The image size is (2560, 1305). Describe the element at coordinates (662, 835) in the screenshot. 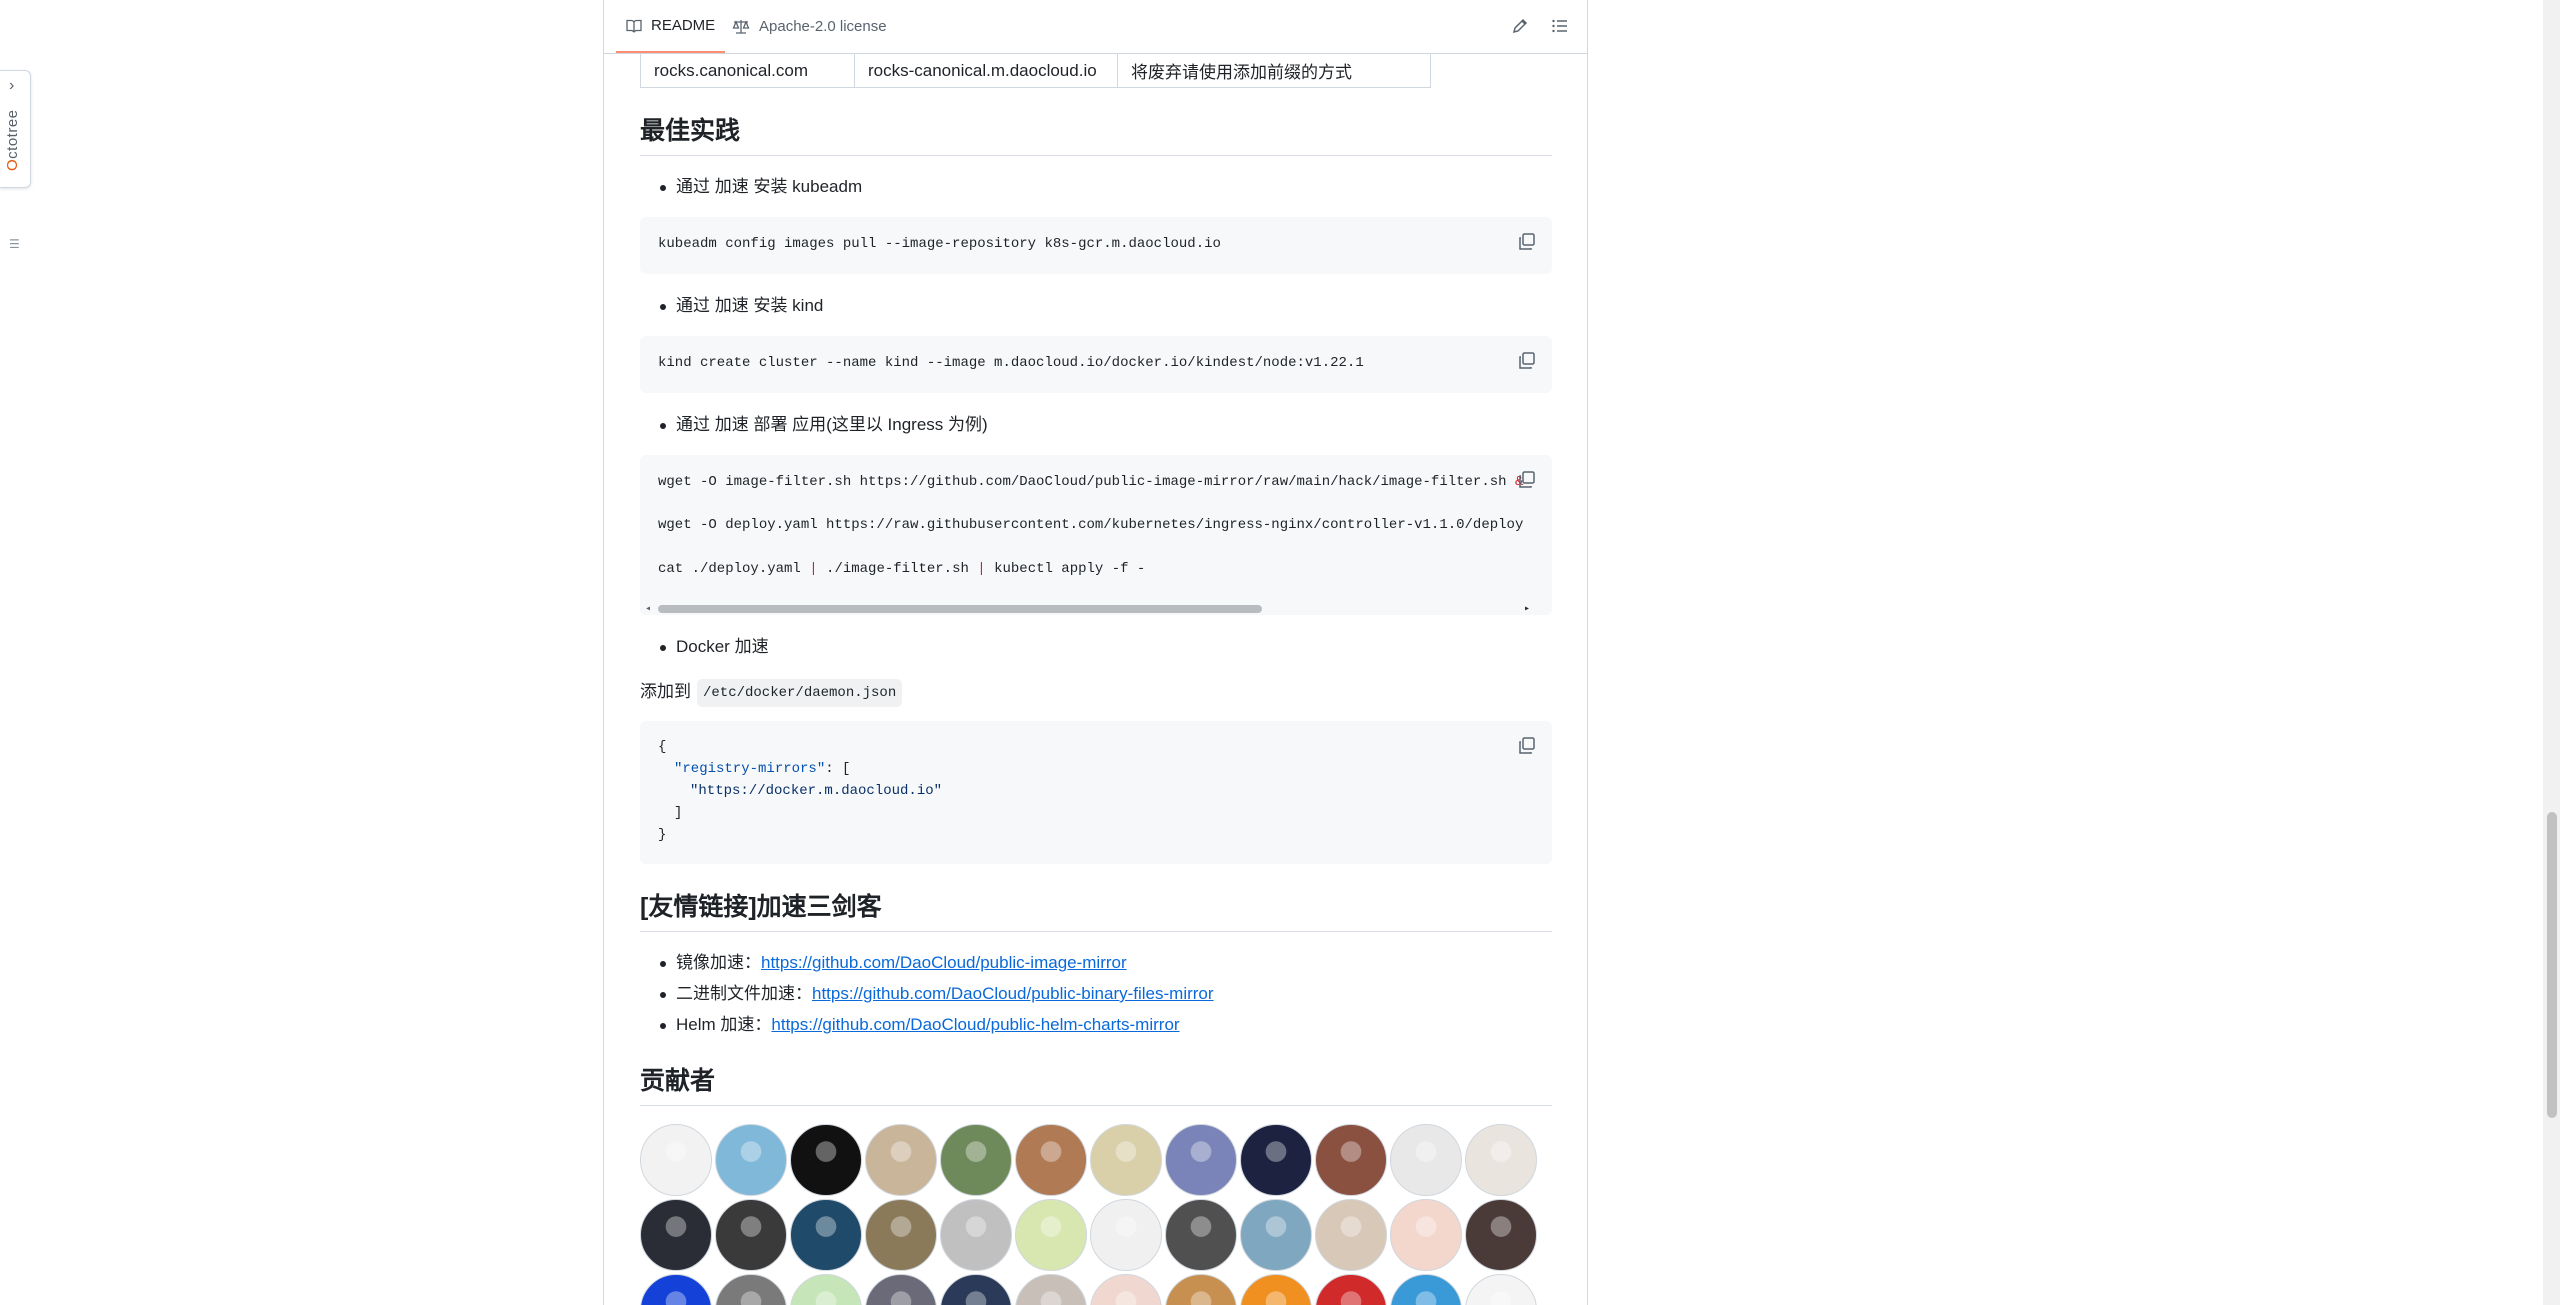

I see `code-line: }` at that location.